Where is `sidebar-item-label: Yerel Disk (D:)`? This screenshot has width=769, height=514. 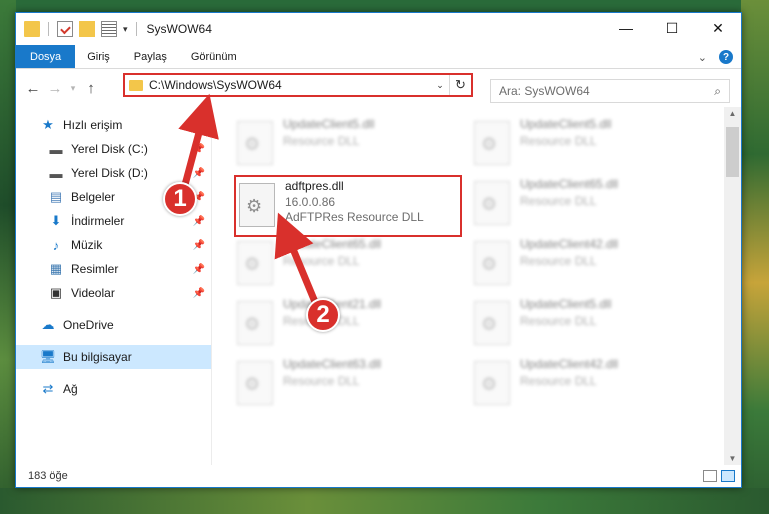
sidebar-item-label: Yerel Disk (D:) is located at coordinates (109, 173).